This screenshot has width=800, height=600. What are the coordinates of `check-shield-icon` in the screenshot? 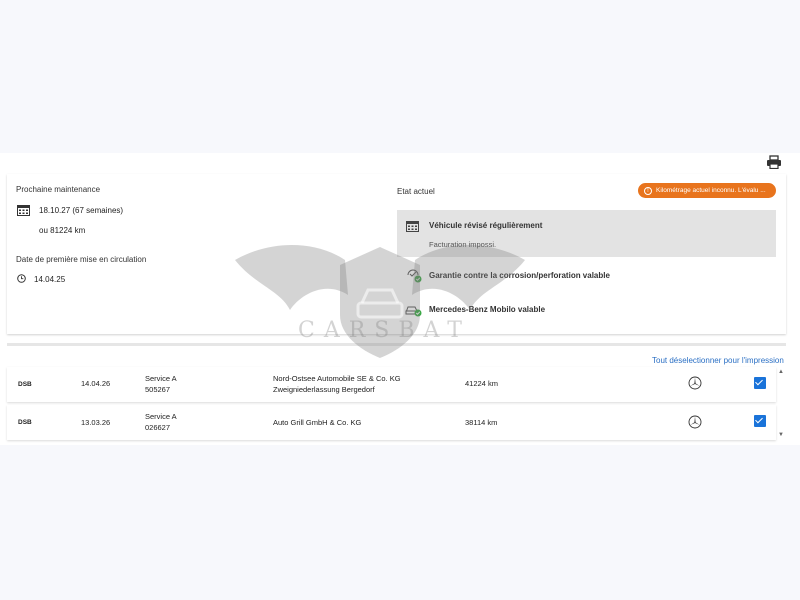 It's located at (414, 276).